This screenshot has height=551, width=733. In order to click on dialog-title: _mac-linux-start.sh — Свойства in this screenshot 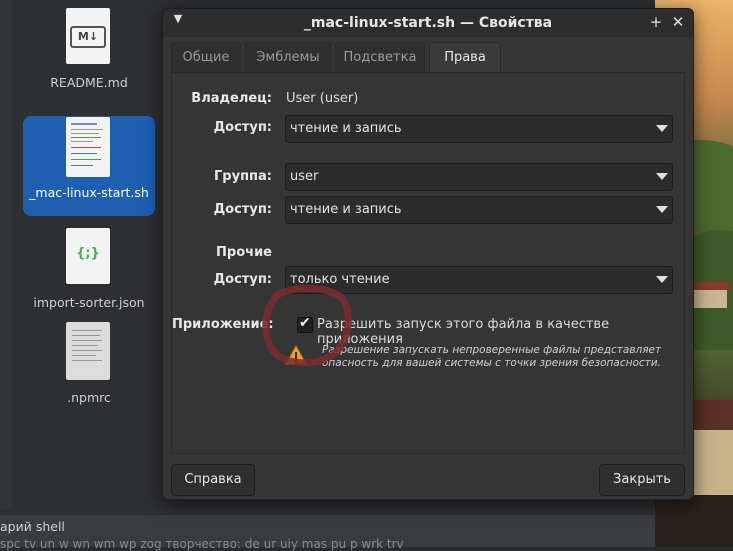, I will do `click(428, 23)`.